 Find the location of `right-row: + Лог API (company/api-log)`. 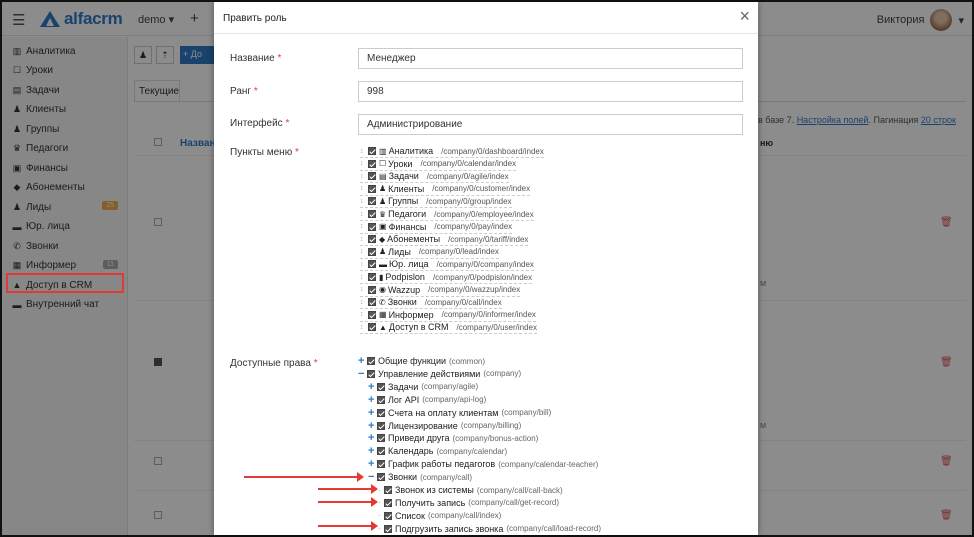

right-row: + Лог API (company/api-log) is located at coordinates (427, 400).